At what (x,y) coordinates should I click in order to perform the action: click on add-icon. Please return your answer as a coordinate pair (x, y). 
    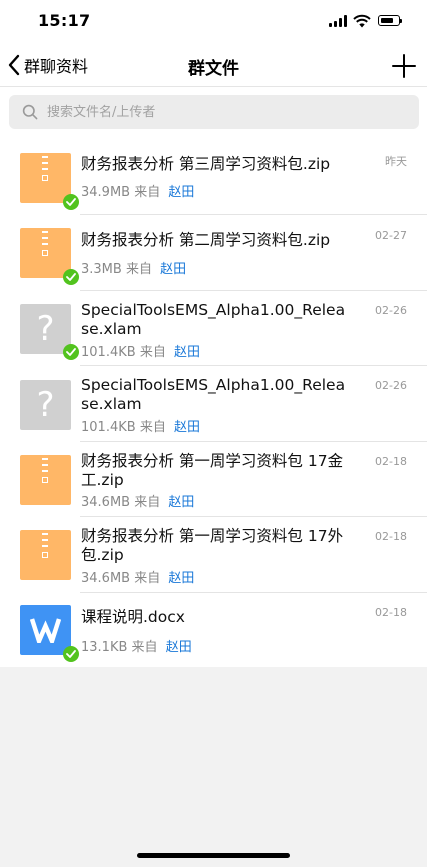
    Looking at the image, I should click on (404, 66).